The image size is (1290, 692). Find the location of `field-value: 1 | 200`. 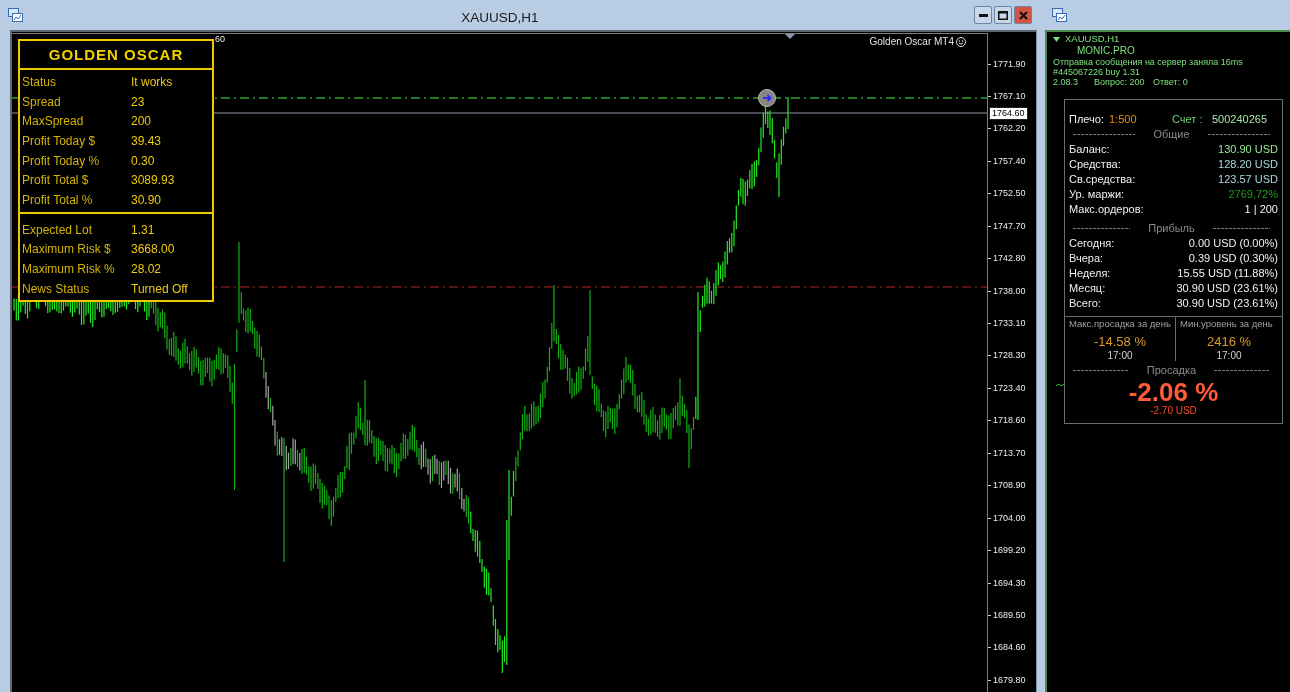

field-value: 1 | 200 is located at coordinates (1261, 208).